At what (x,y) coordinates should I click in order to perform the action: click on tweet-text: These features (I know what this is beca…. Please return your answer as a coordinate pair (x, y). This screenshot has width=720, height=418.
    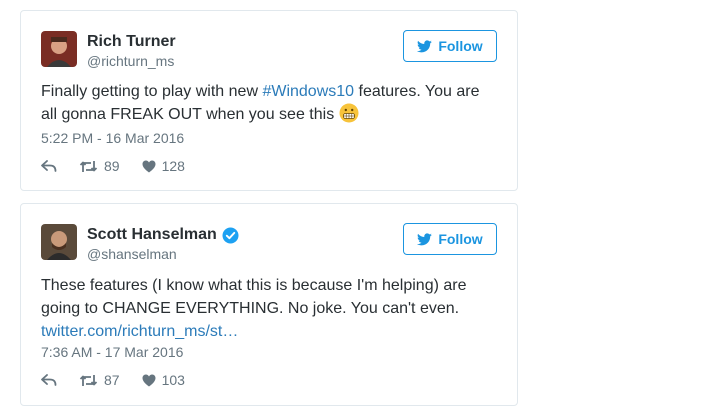
    Looking at the image, I should click on (269, 308).